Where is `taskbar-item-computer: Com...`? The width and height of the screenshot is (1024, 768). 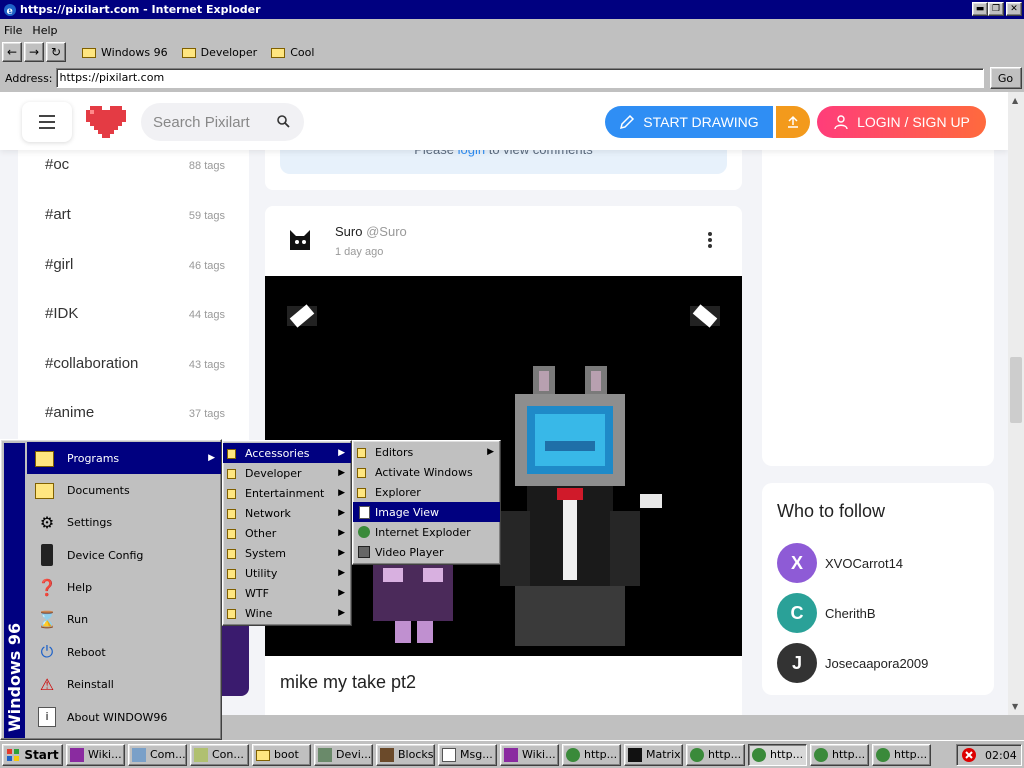
taskbar-item-computer: Com... is located at coordinates (157, 754).